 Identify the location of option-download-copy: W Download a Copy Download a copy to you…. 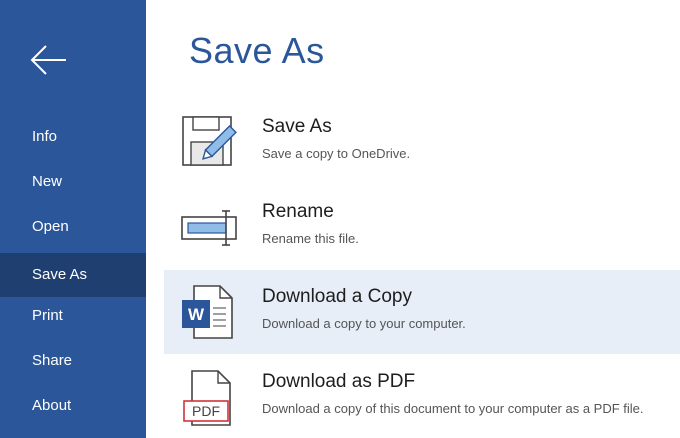
(422, 312).